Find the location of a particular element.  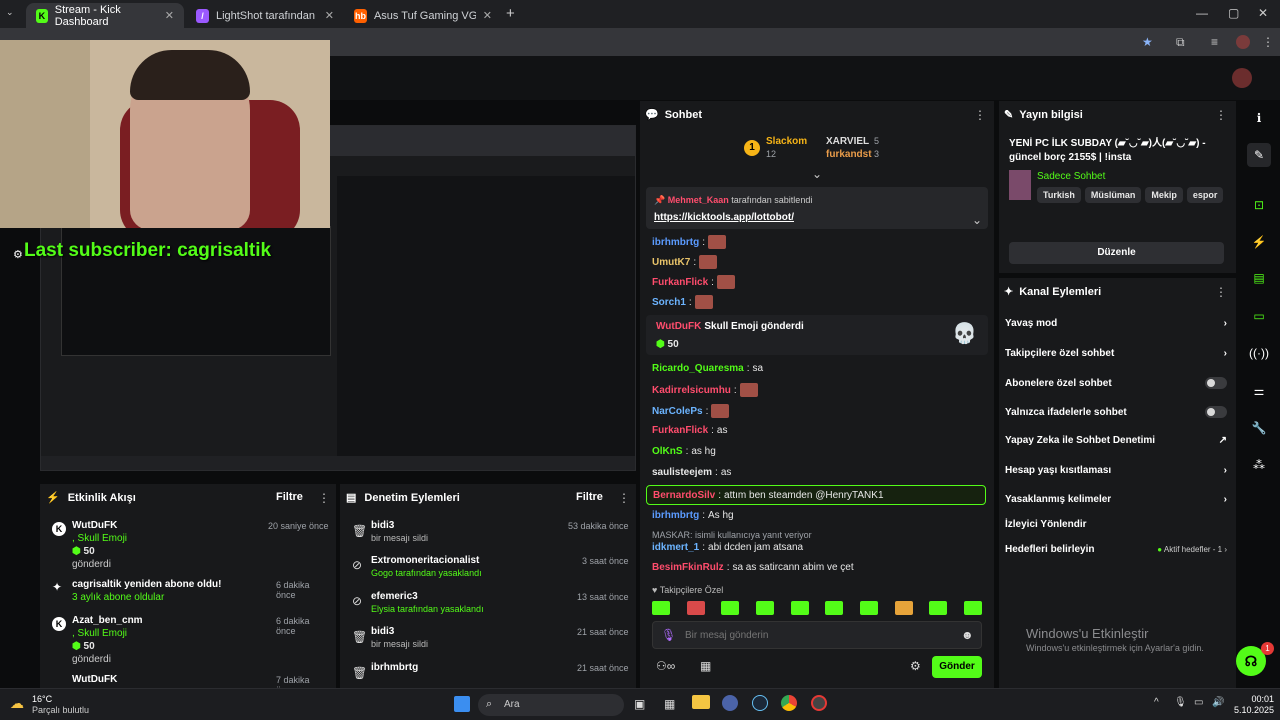

action-ai-moderation: Yapay Zeka ile Sohbet Denetimi ↗ is located at coordinates (1116, 440).